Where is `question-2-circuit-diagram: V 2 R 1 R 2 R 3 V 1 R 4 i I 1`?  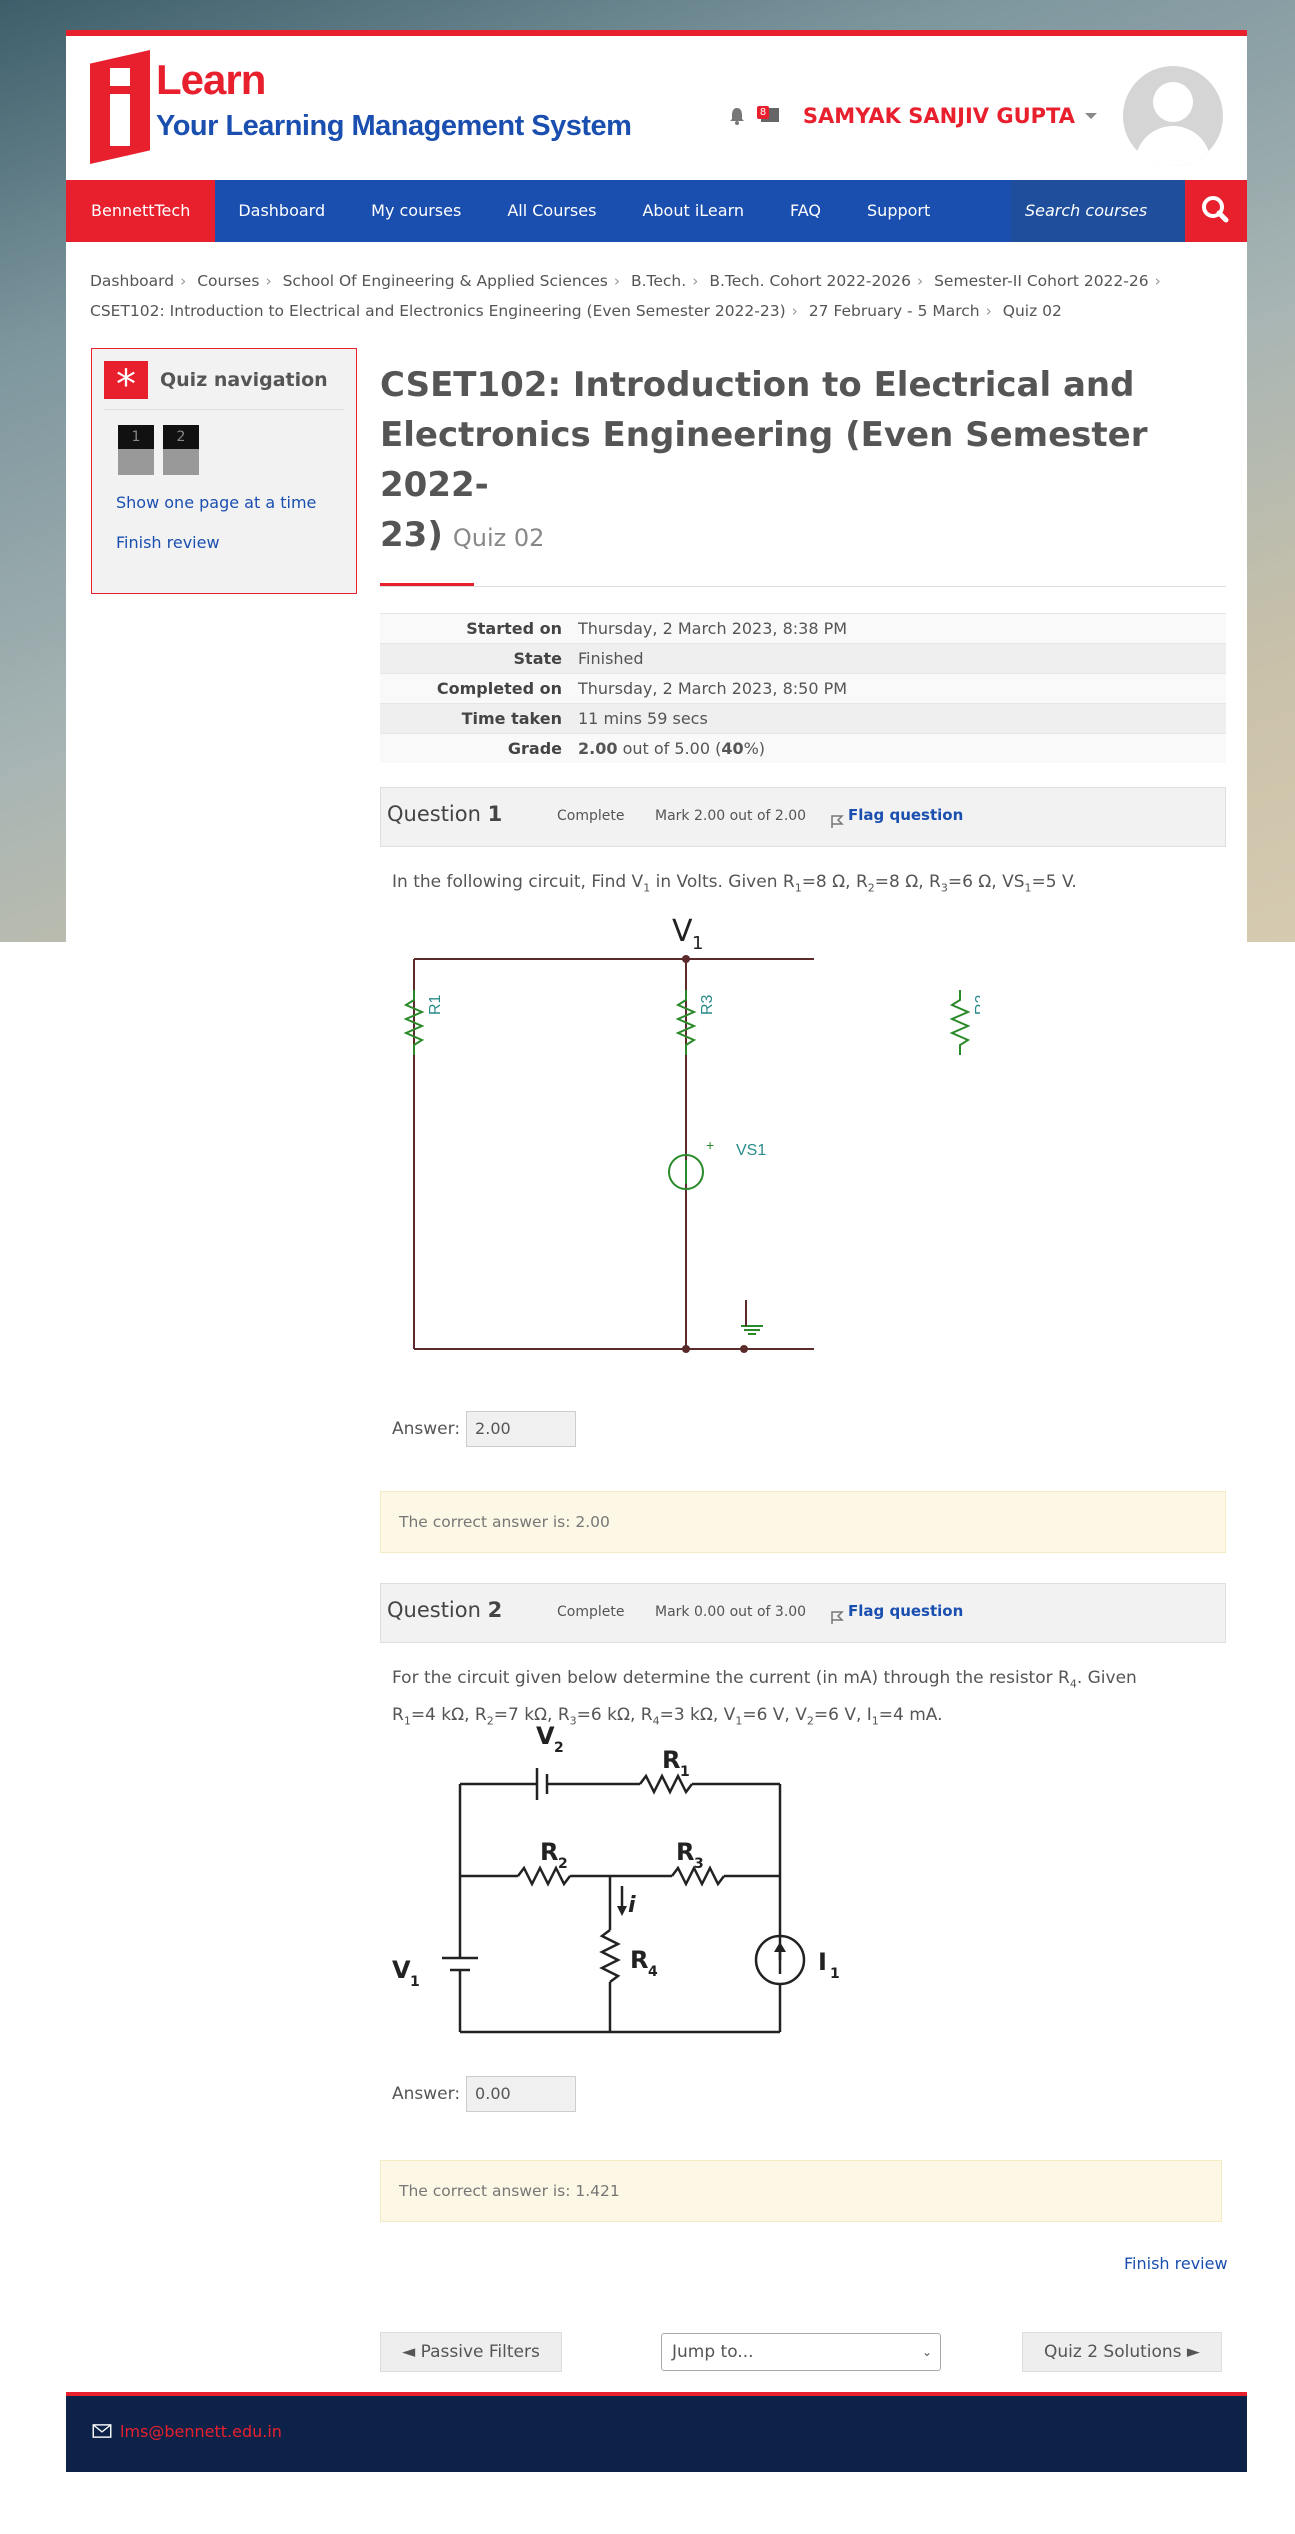 question-2-circuit-diagram: V 2 R 1 R 2 R 3 V 1 R 4 i I 1 is located at coordinates (616, 1878).